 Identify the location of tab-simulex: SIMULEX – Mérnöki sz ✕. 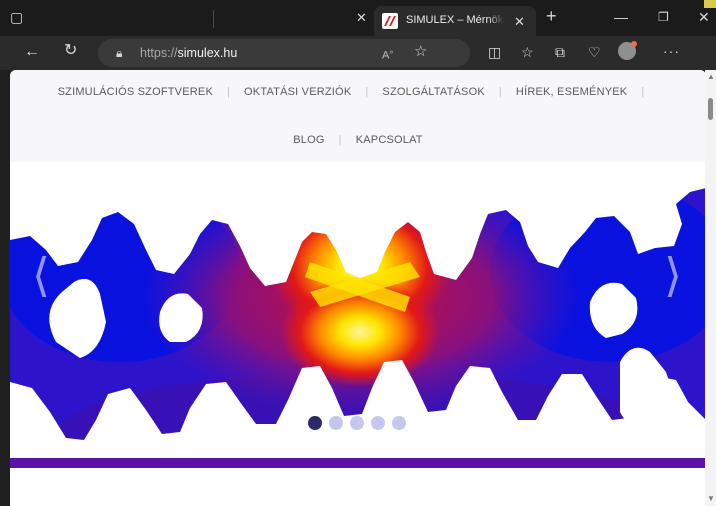
(455, 21).